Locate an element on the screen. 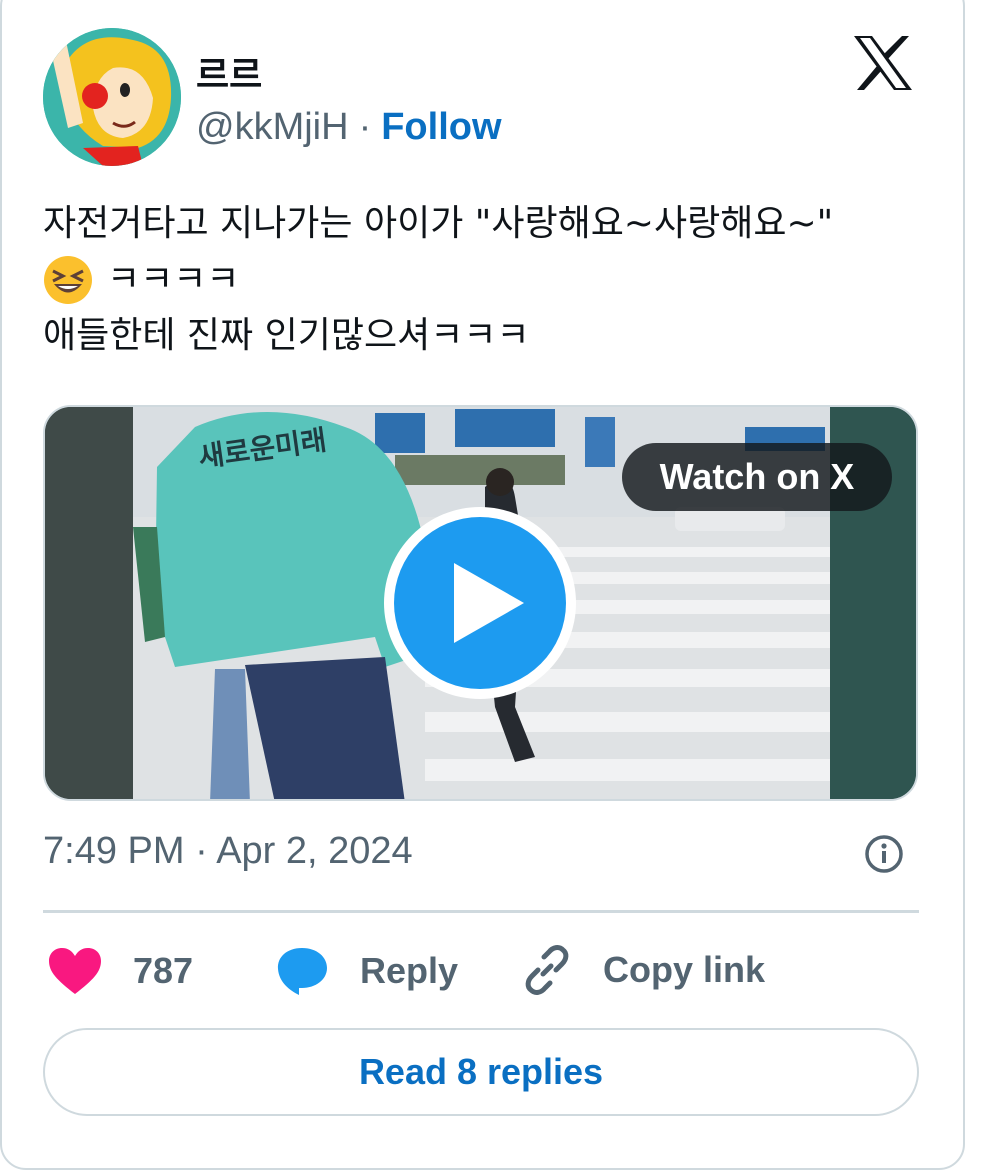  copy-link-label: Copy link is located at coordinates (684, 969).